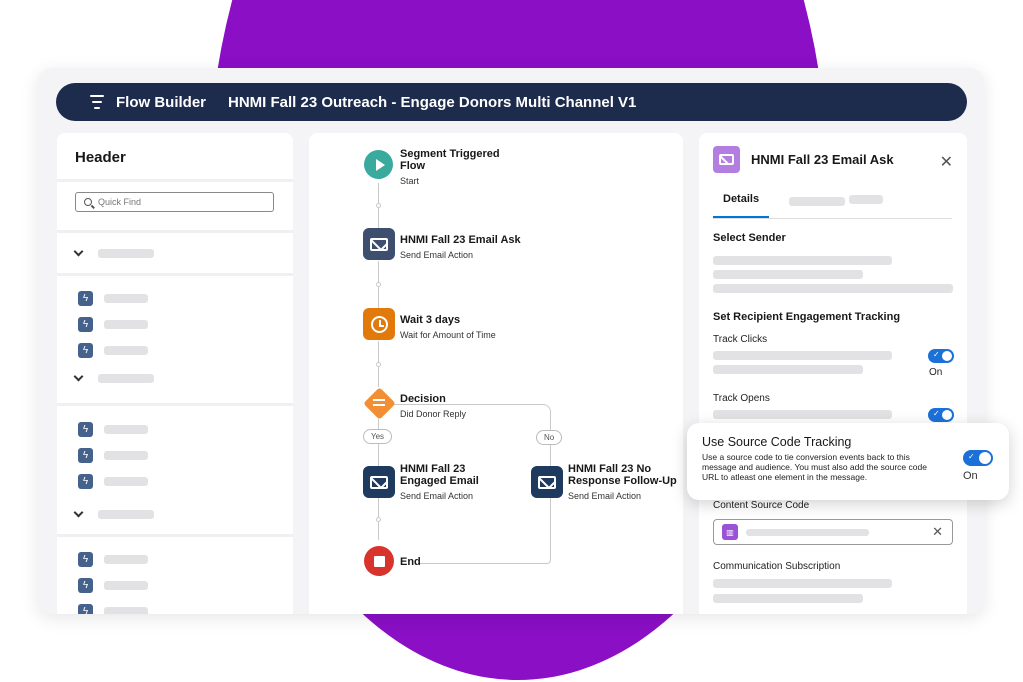  Describe the element at coordinates (822, 159) in the screenshot. I see `panel-title: HNMI Fall 23 Email Ask` at that location.